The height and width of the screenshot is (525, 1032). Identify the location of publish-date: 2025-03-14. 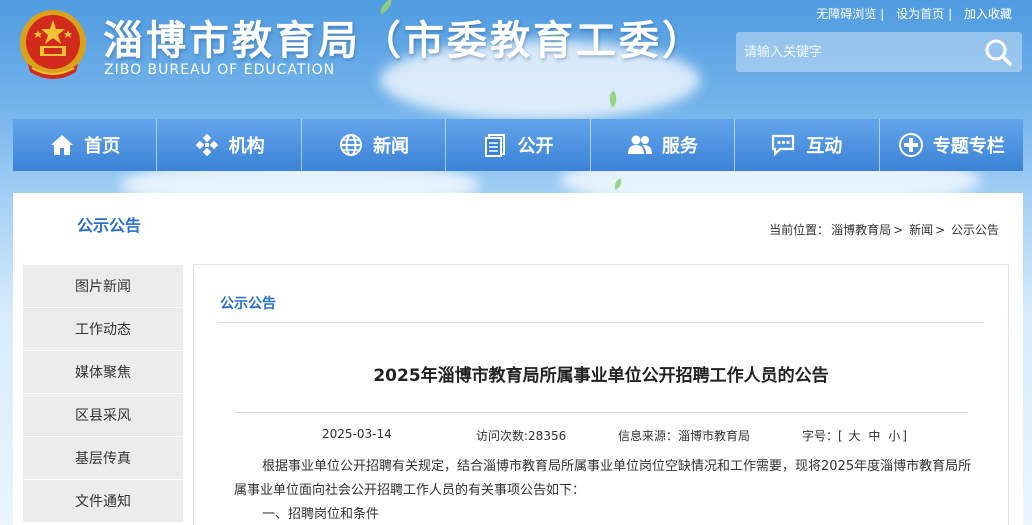
(357, 434).